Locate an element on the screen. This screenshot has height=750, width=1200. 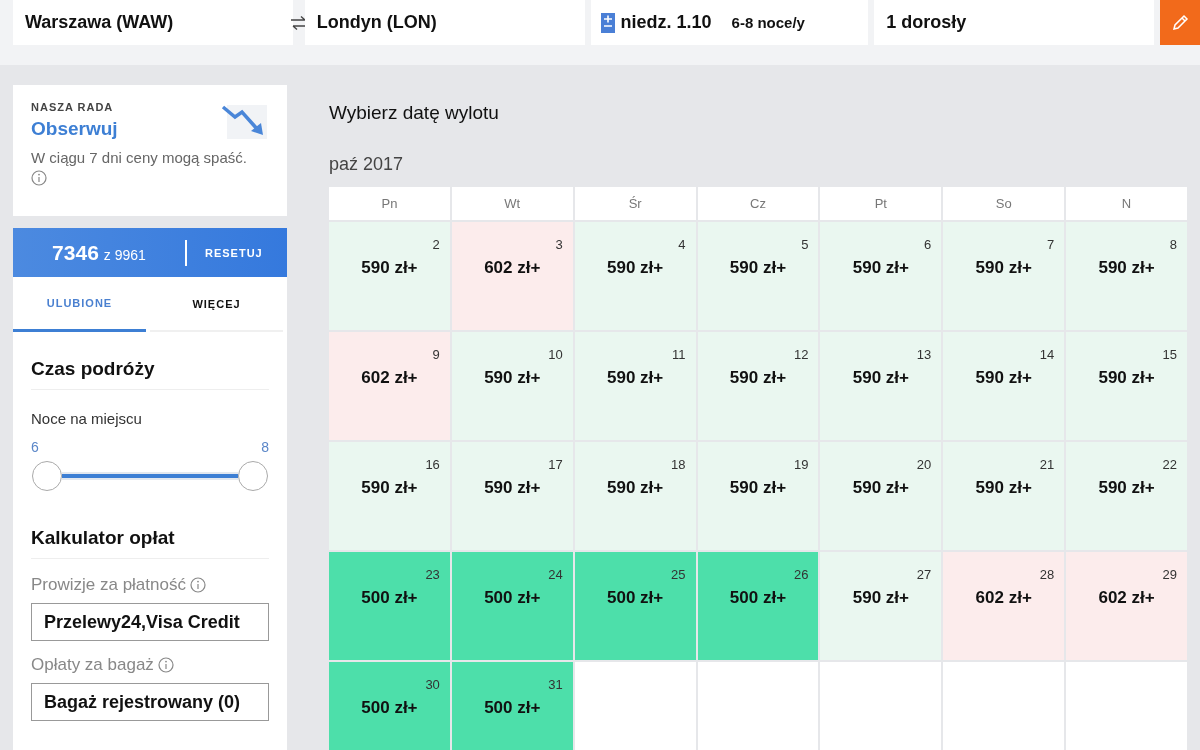
weekday-header: Pt is located at coordinates (881, 203).